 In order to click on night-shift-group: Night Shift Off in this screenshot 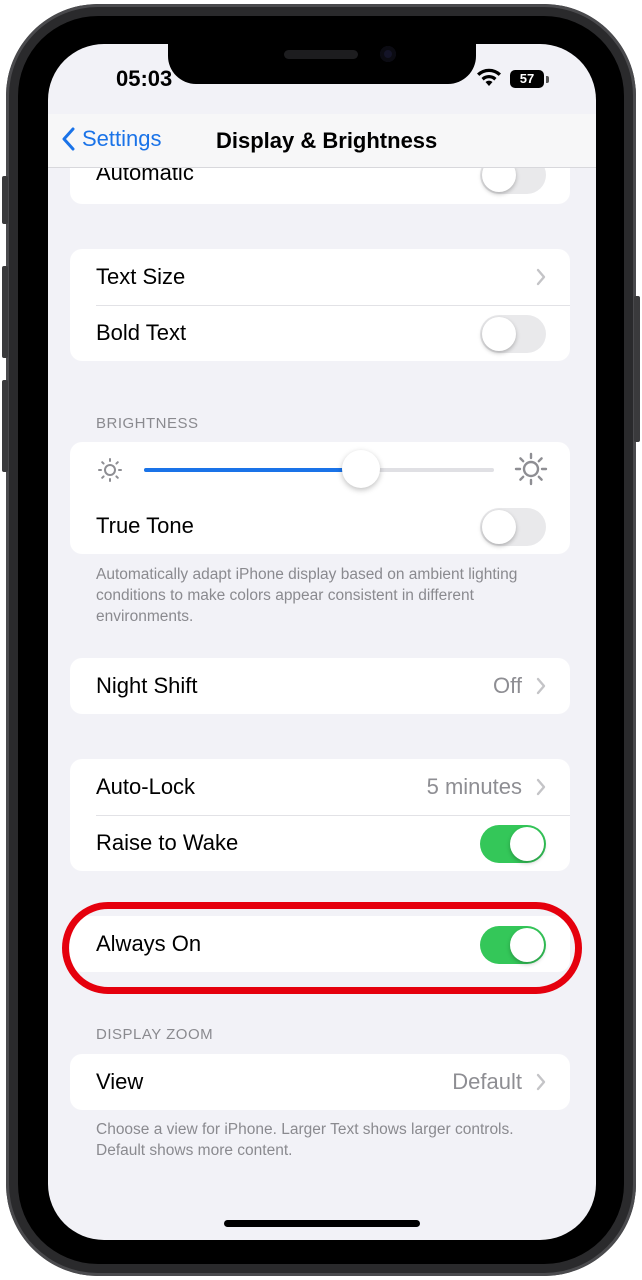, I will do `click(320, 686)`.